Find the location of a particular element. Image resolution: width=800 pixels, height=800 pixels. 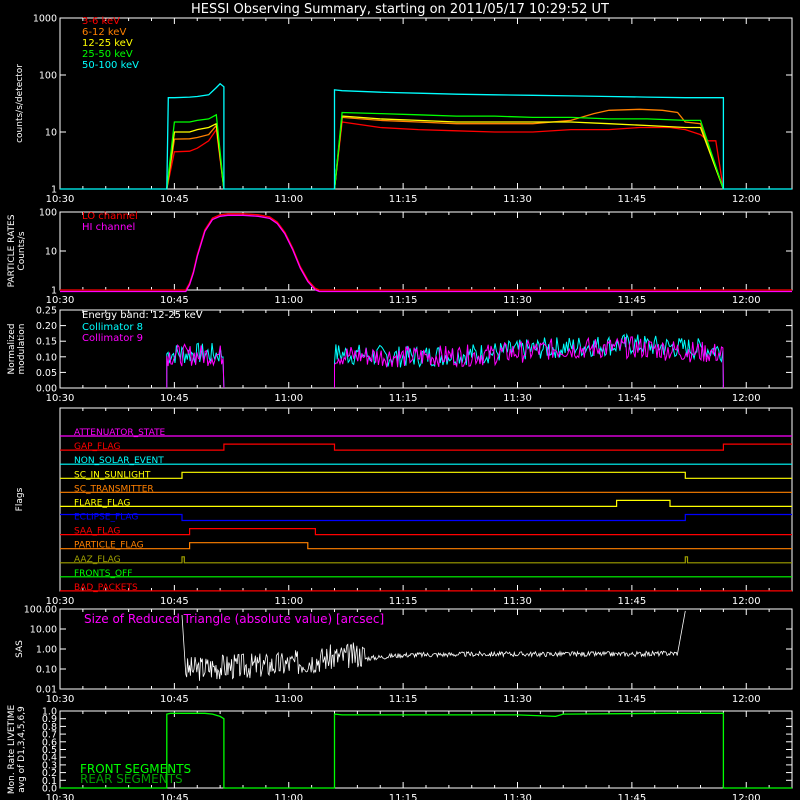

flag-label-sc-in-sunlight: SC_IN_SUNLIGHT is located at coordinates (112, 475).